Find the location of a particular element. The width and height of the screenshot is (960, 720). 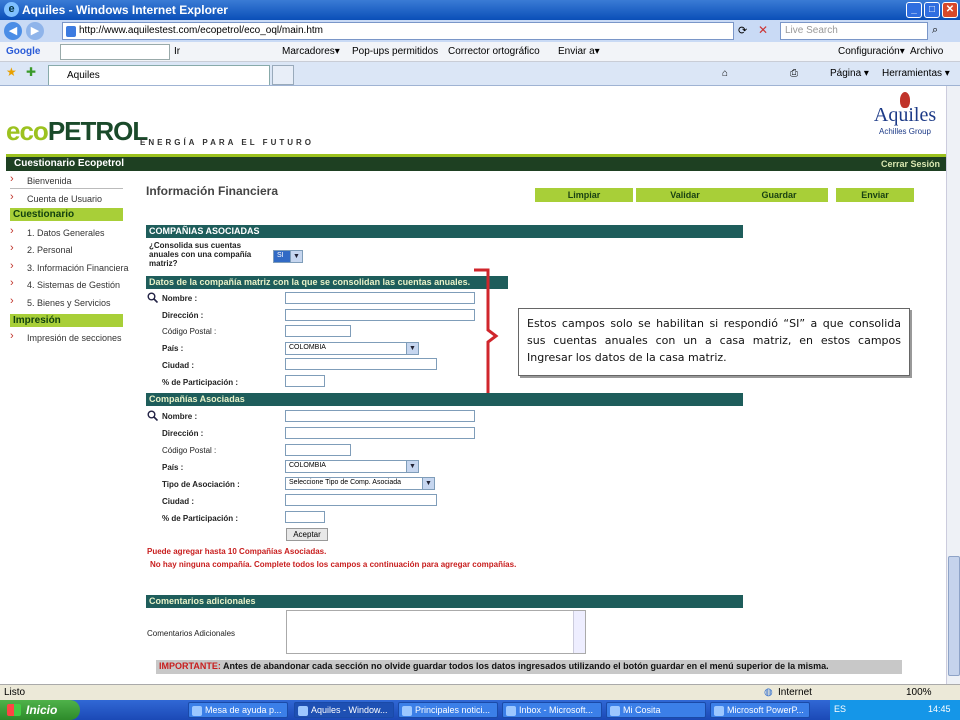

taskbar-item: Mi Cosita is located at coordinates (656, 710).